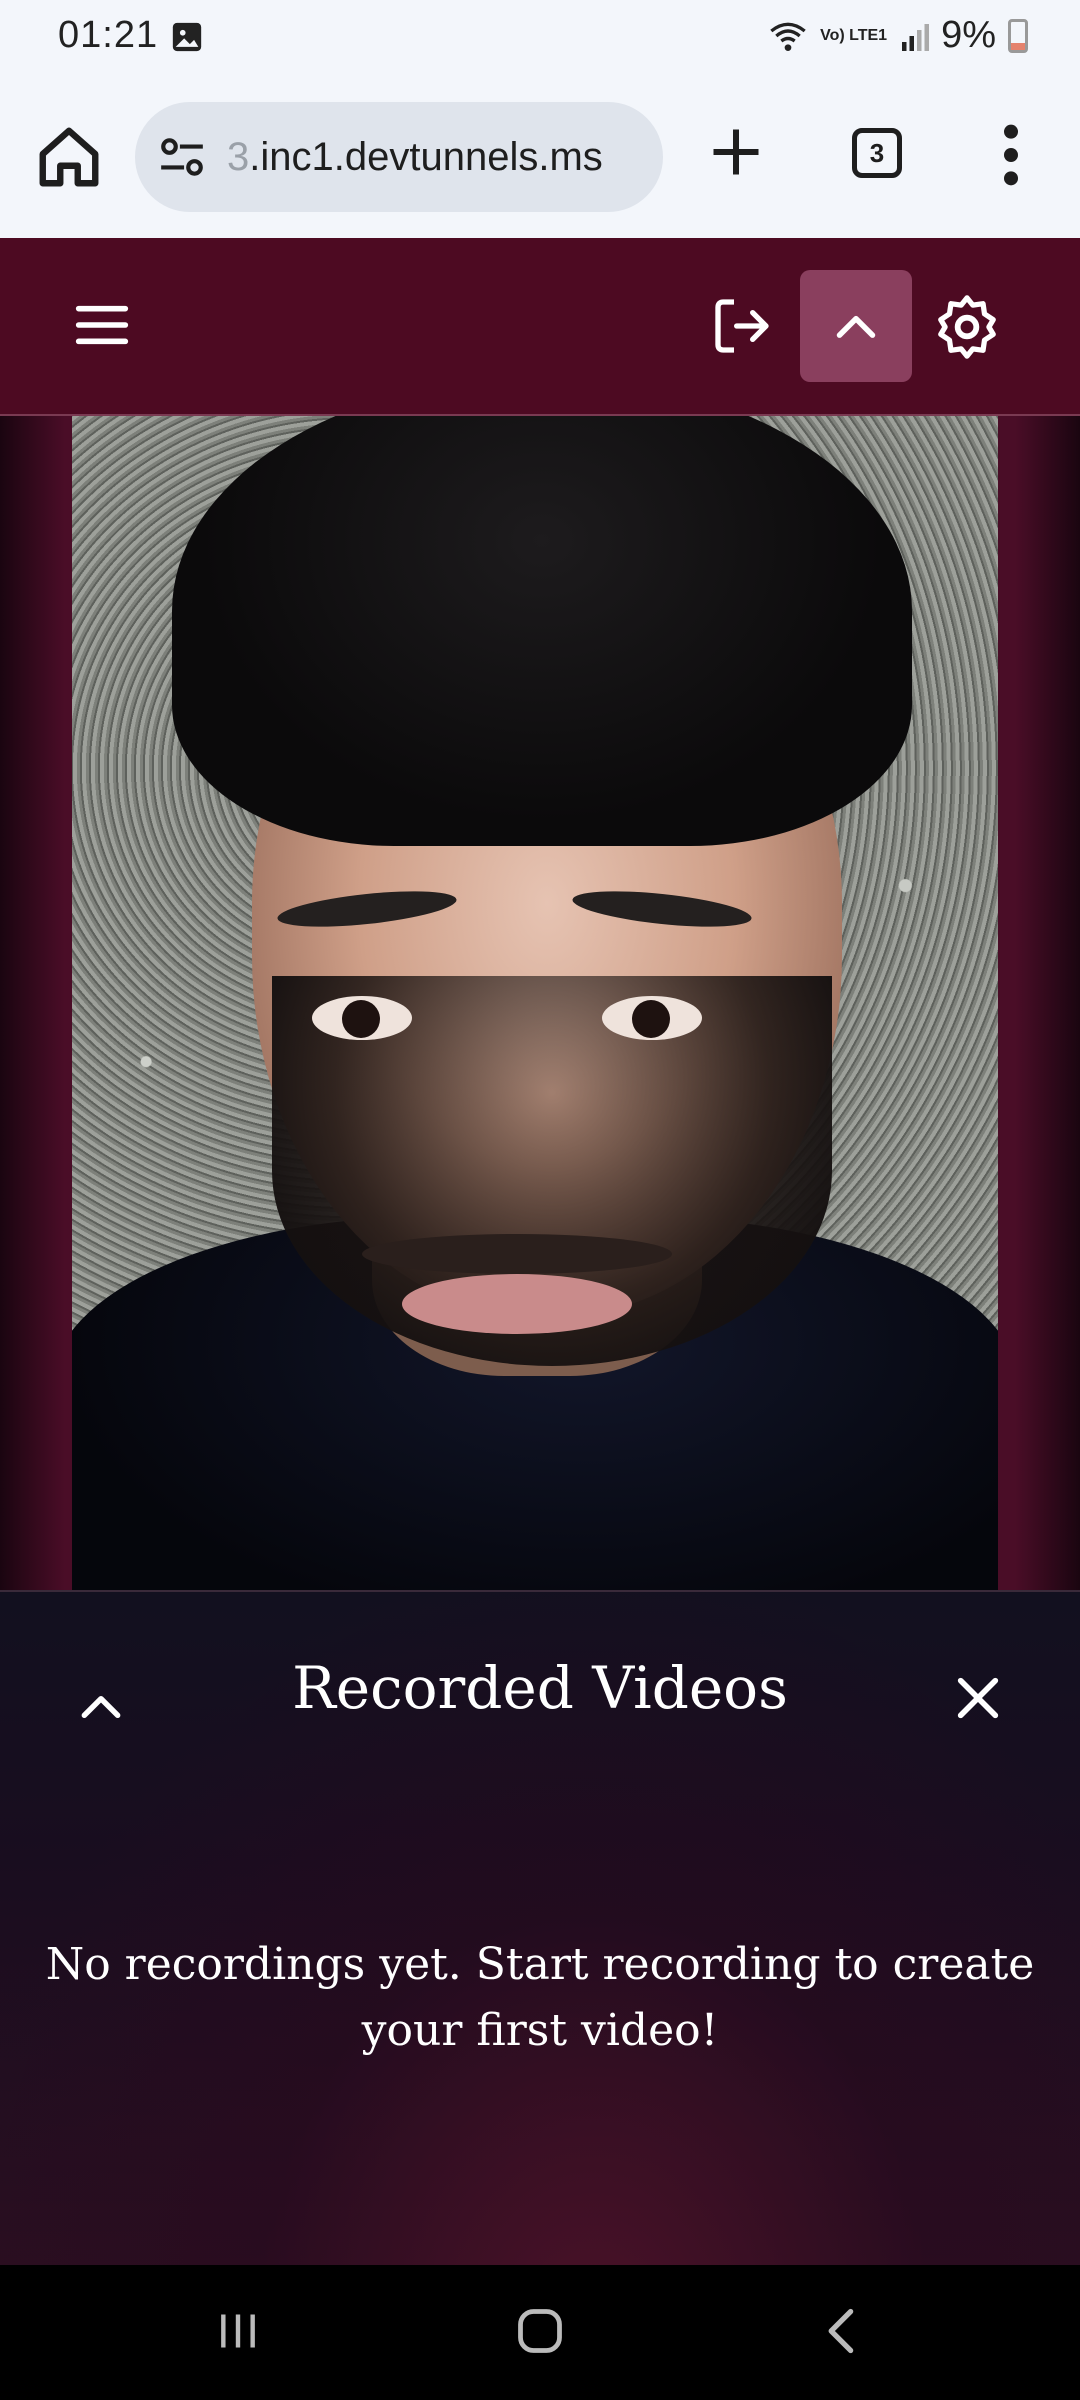 Image resolution: width=1080 pixels, height=2400 pixels. Describe the element at coordinates (517, 1304) in the screenshot. I see `lips` at that location.